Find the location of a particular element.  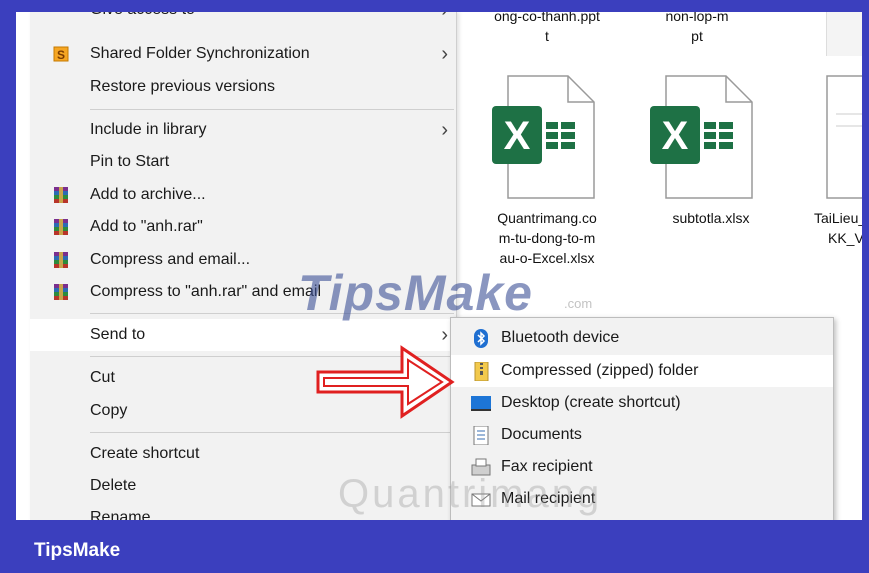

file-name-partial: non-lop-m pt is located at coordinates (697, 29).